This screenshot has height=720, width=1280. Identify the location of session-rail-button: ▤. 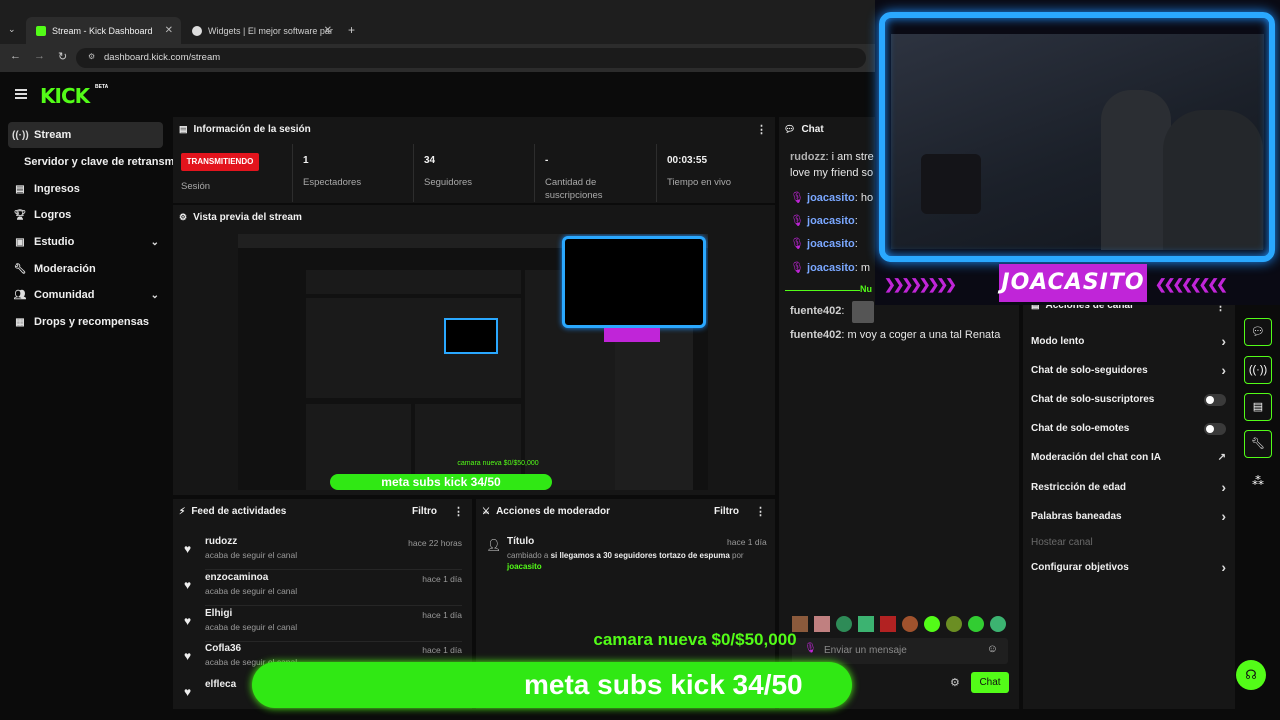
(1258, 407).